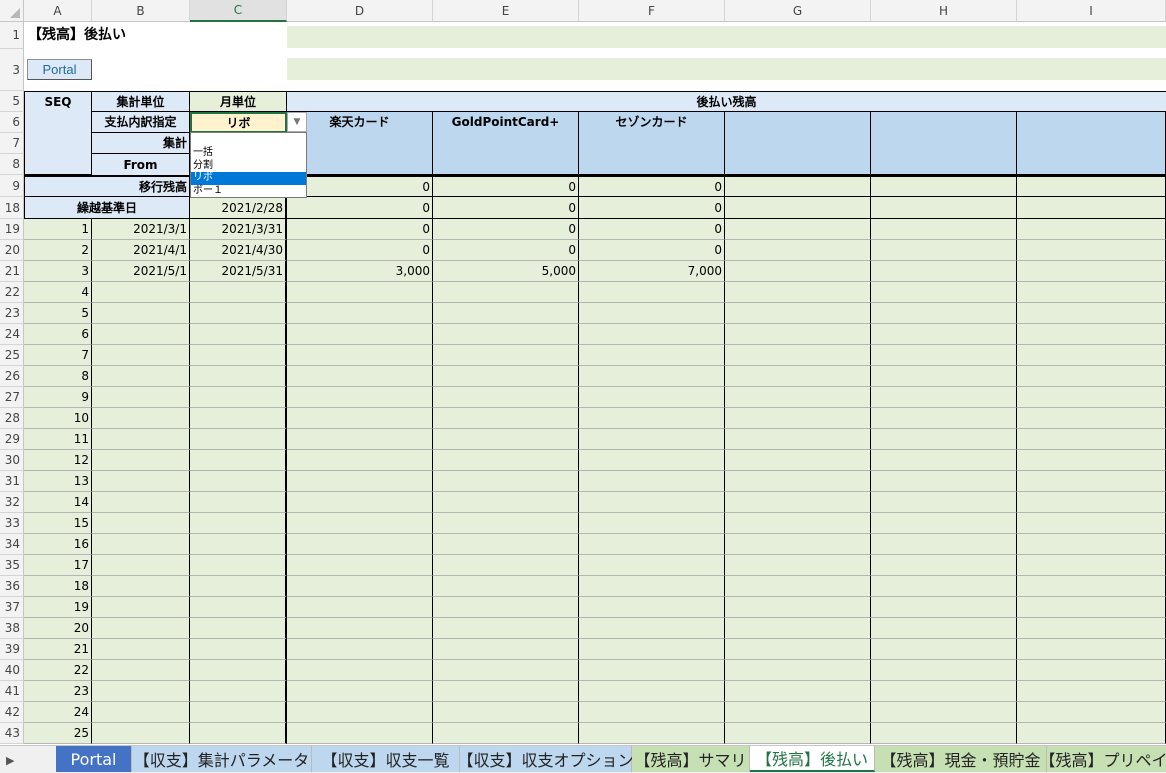 This screenshot has width=1166, height=773. Describe the element at coordinates (12, 355) in the screenshot. I see `row-header-25: 25` at that location.